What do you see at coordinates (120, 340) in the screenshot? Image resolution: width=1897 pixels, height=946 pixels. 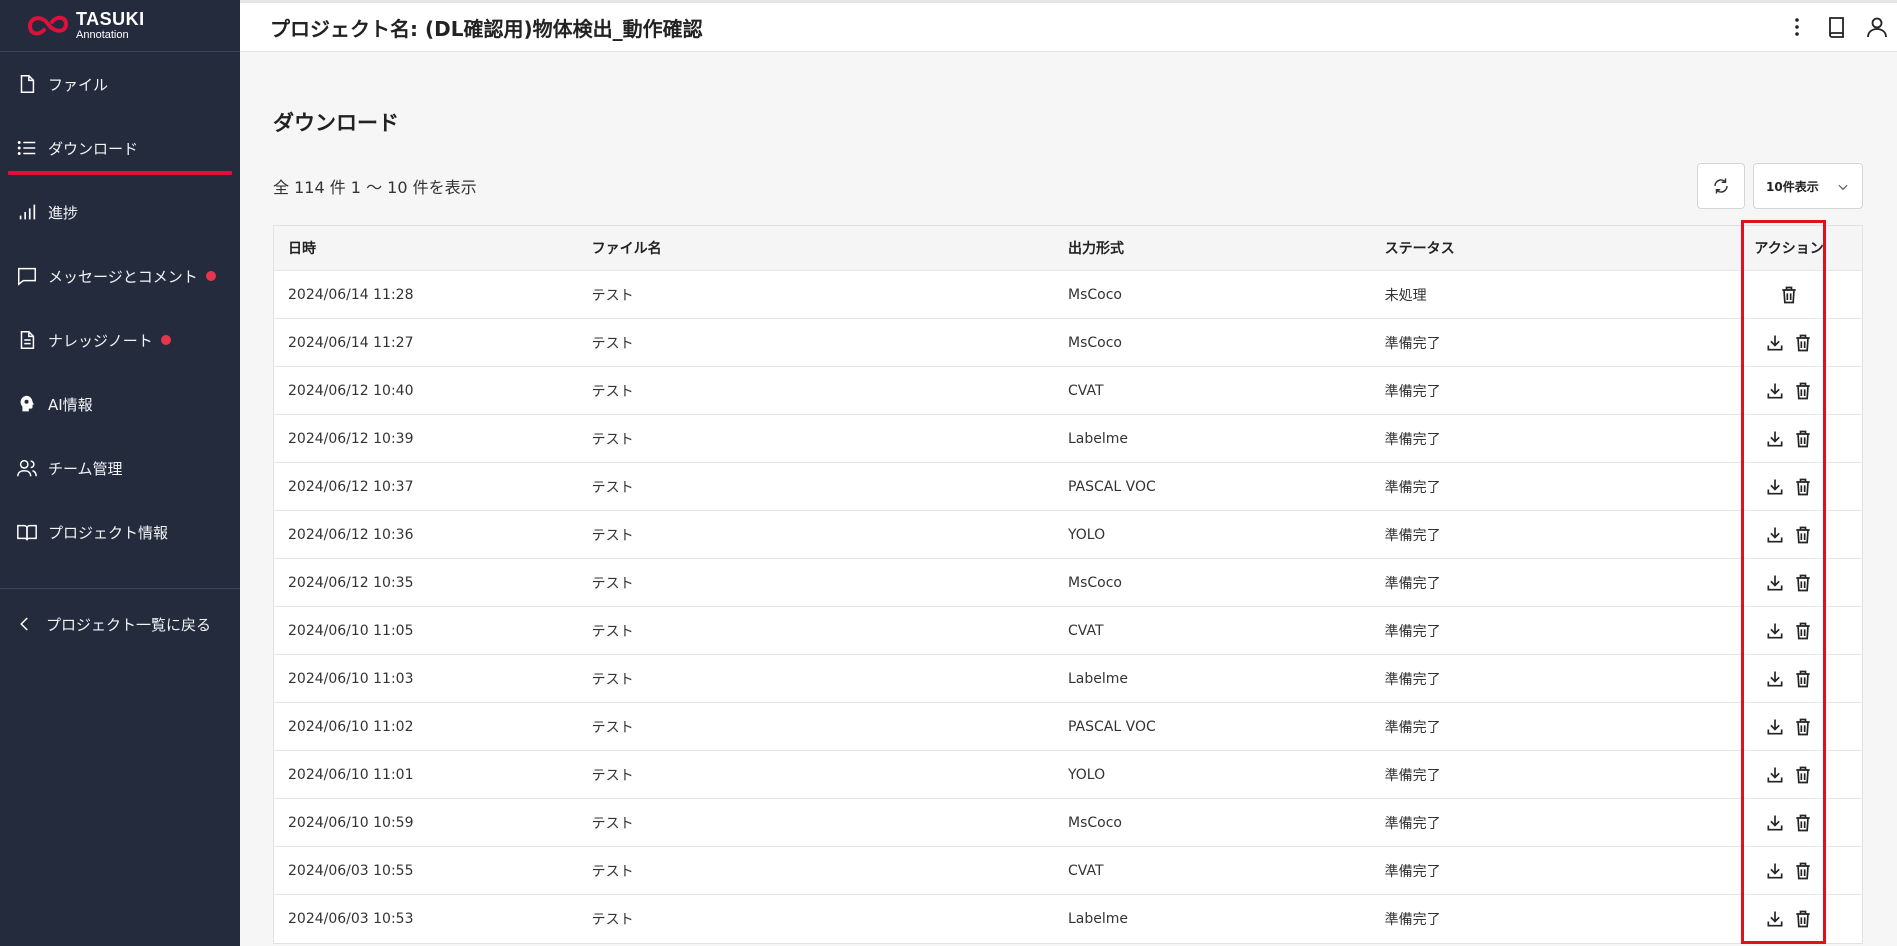 I see `sidebar-item-knowledge: ナレッジノート` at bounding box center [120, 340].